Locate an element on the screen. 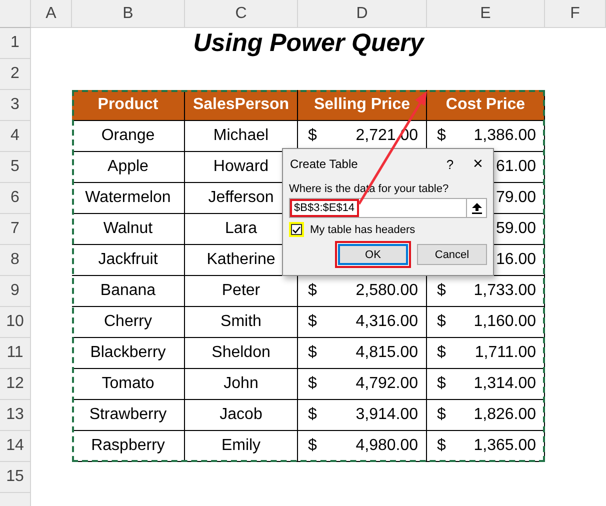  amount-text: 61.00 is located at coordinates (516, 167).